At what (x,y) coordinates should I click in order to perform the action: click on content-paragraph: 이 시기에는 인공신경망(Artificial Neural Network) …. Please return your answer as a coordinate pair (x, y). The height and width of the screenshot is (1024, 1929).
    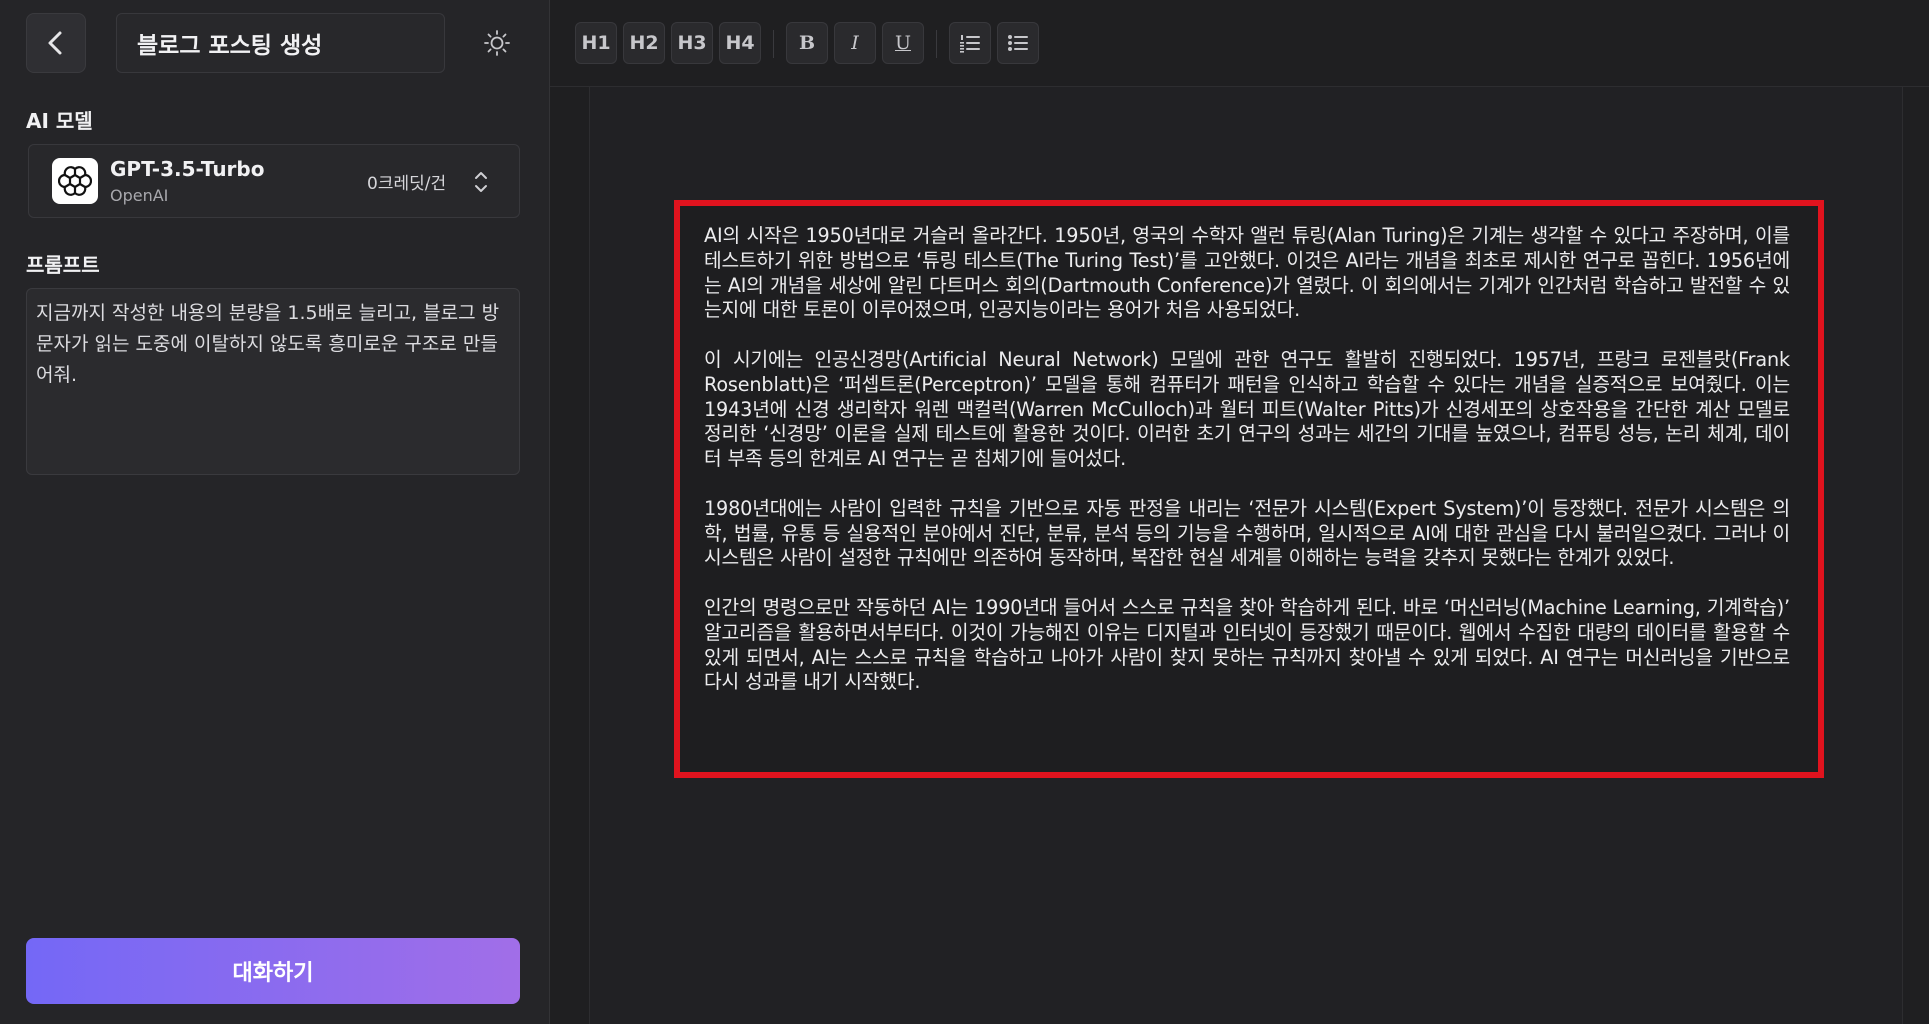
    Looking at the image, I should click on (1247, 409).